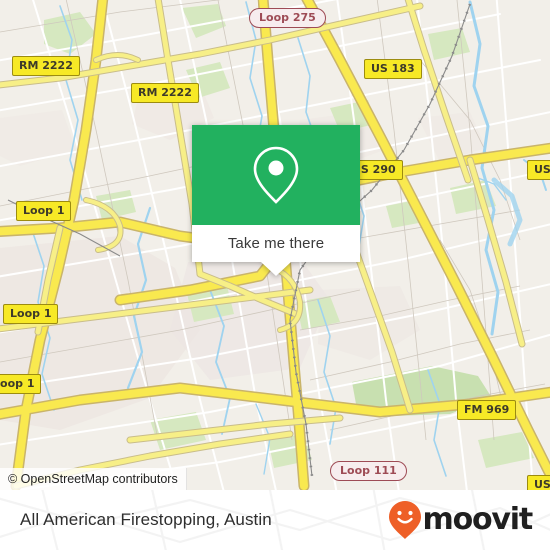 This screenshot has height=550, width=550. I want to click on location-callout-card: Take me there, so click(276, 200).